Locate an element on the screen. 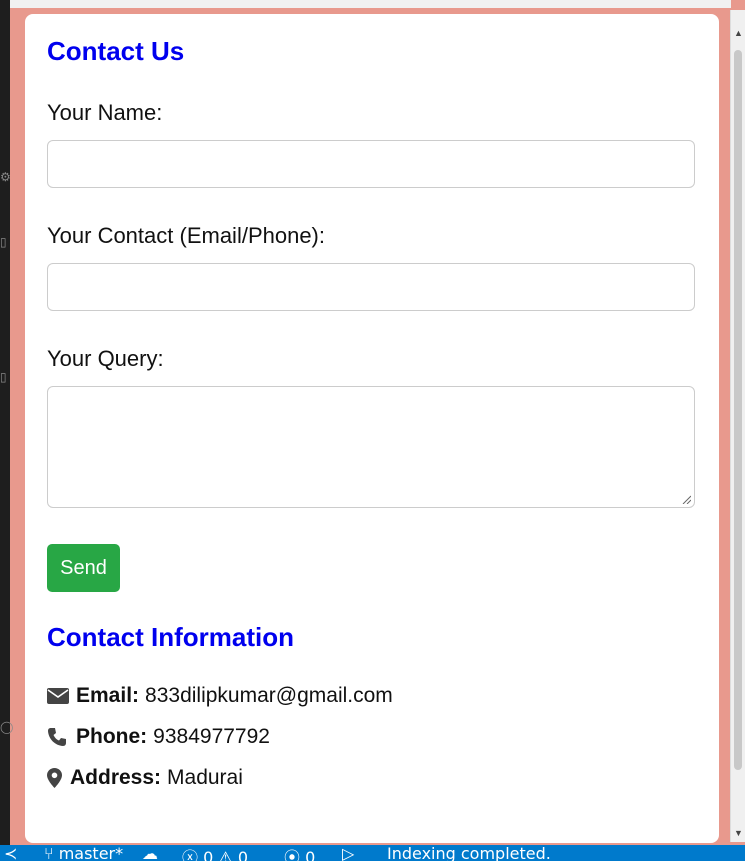  email-label: Email: is located at coordinates (108, 695).